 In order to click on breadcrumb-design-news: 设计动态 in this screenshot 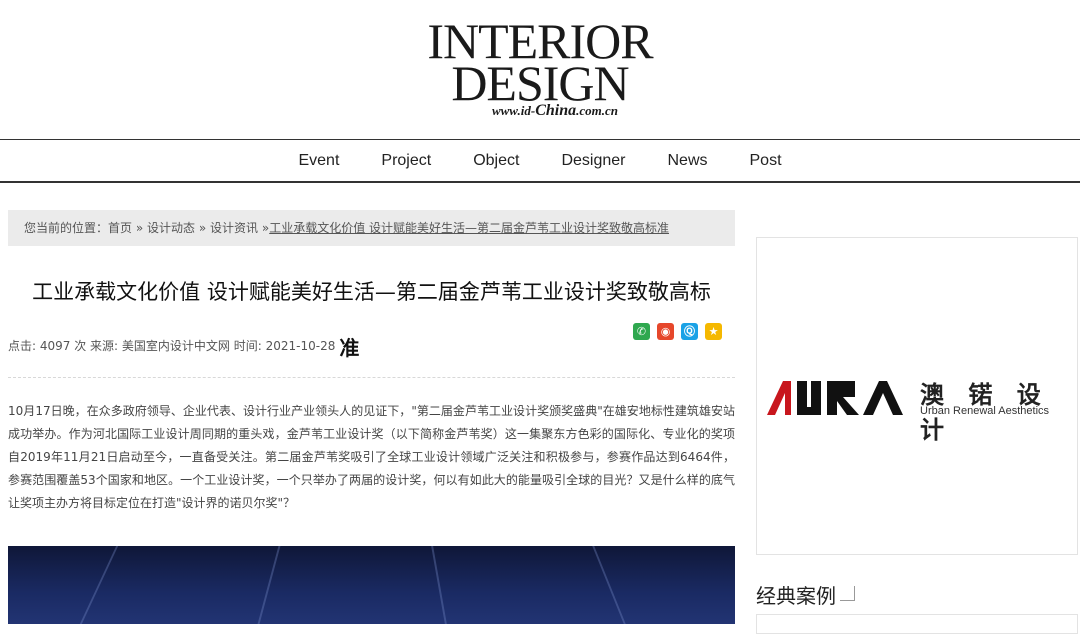, I will do `click(171, 228)`.